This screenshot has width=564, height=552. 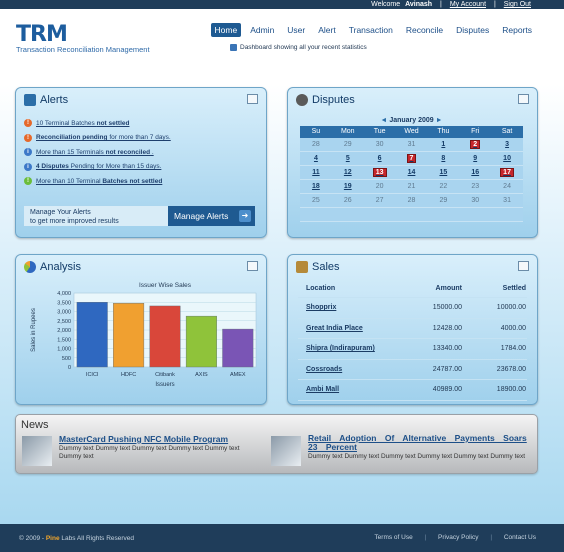 I want to click on calendar-day: 6, so click(x=379, y=159).